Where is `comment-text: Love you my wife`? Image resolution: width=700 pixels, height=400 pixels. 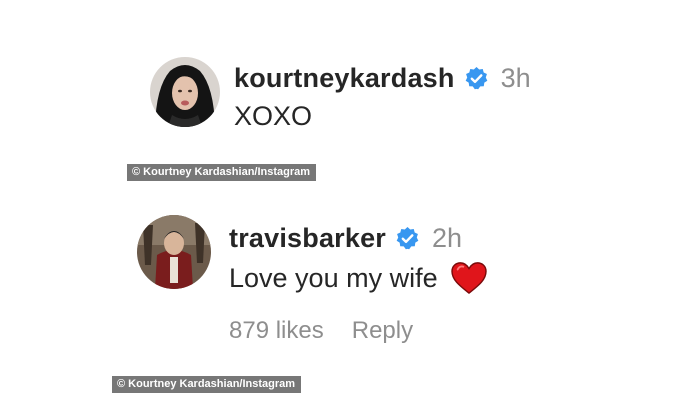 comment-text: Love you my wife is located at coordinates (333, 277).